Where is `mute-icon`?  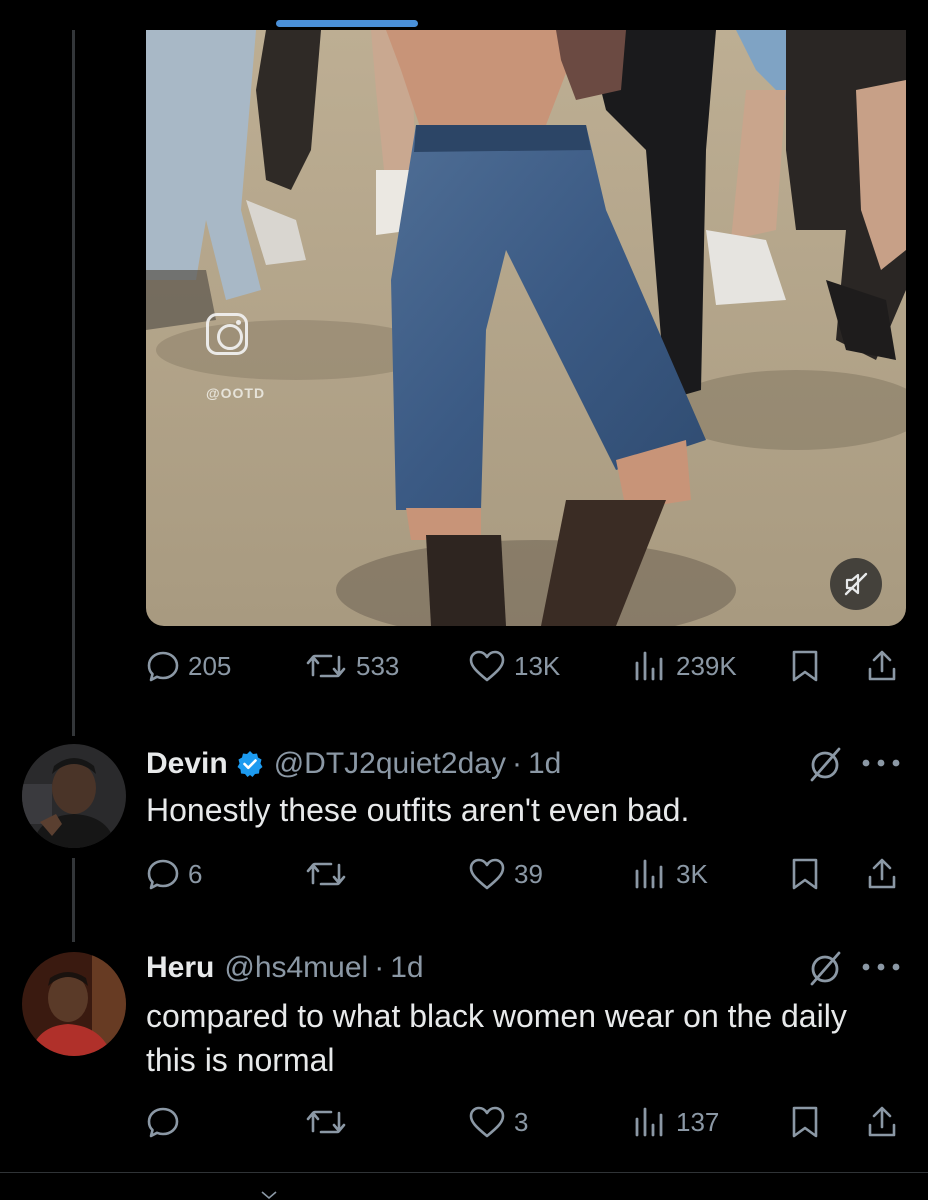 mute-icon is located at coordinates (856, 584).